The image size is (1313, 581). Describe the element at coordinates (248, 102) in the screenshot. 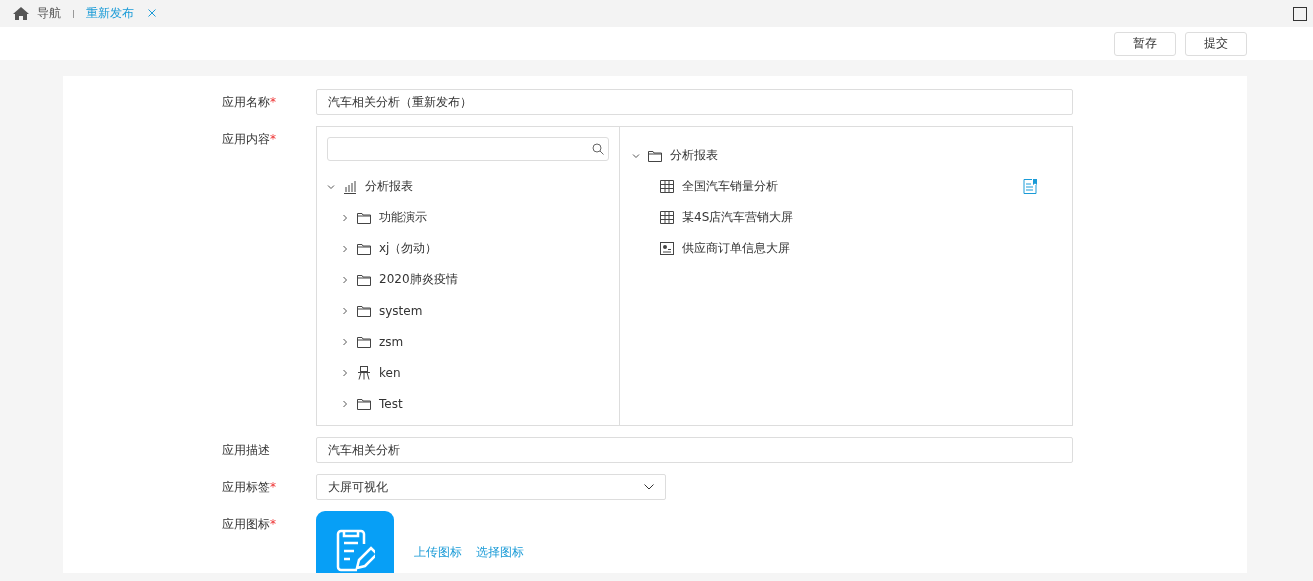

I see `field-label: 应用名称*` at that location.